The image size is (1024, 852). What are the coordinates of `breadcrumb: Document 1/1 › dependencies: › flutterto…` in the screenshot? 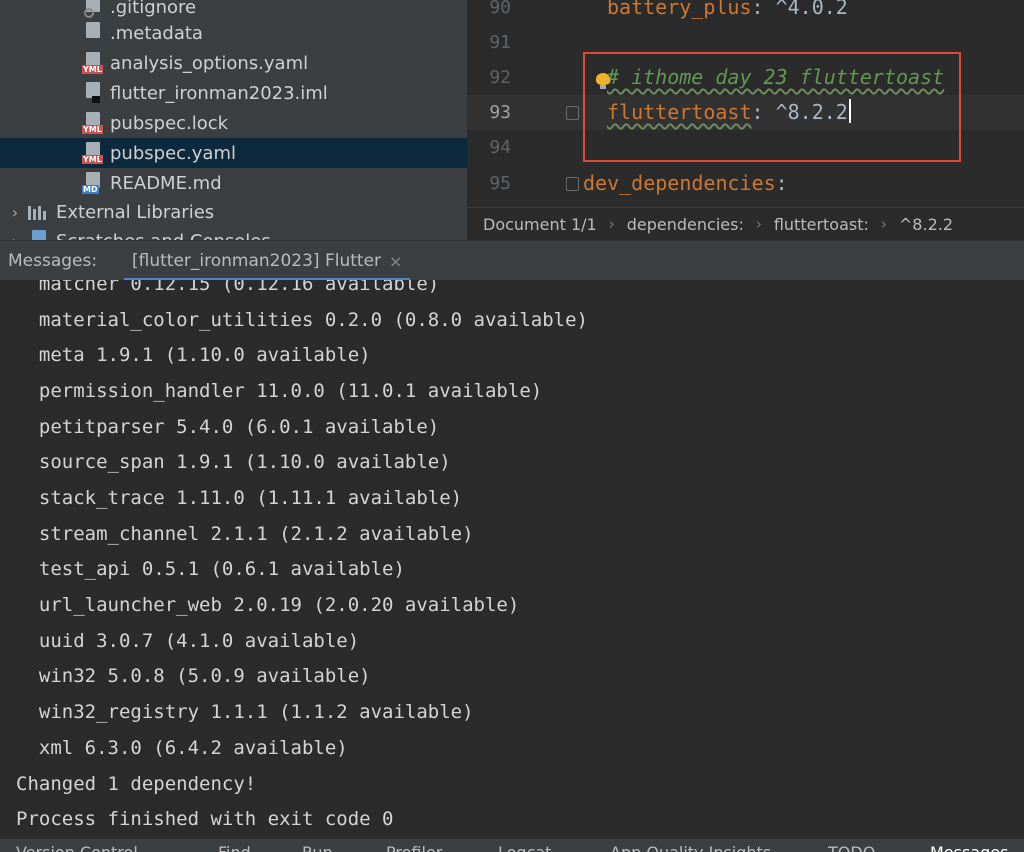 It's located at (745, 223).